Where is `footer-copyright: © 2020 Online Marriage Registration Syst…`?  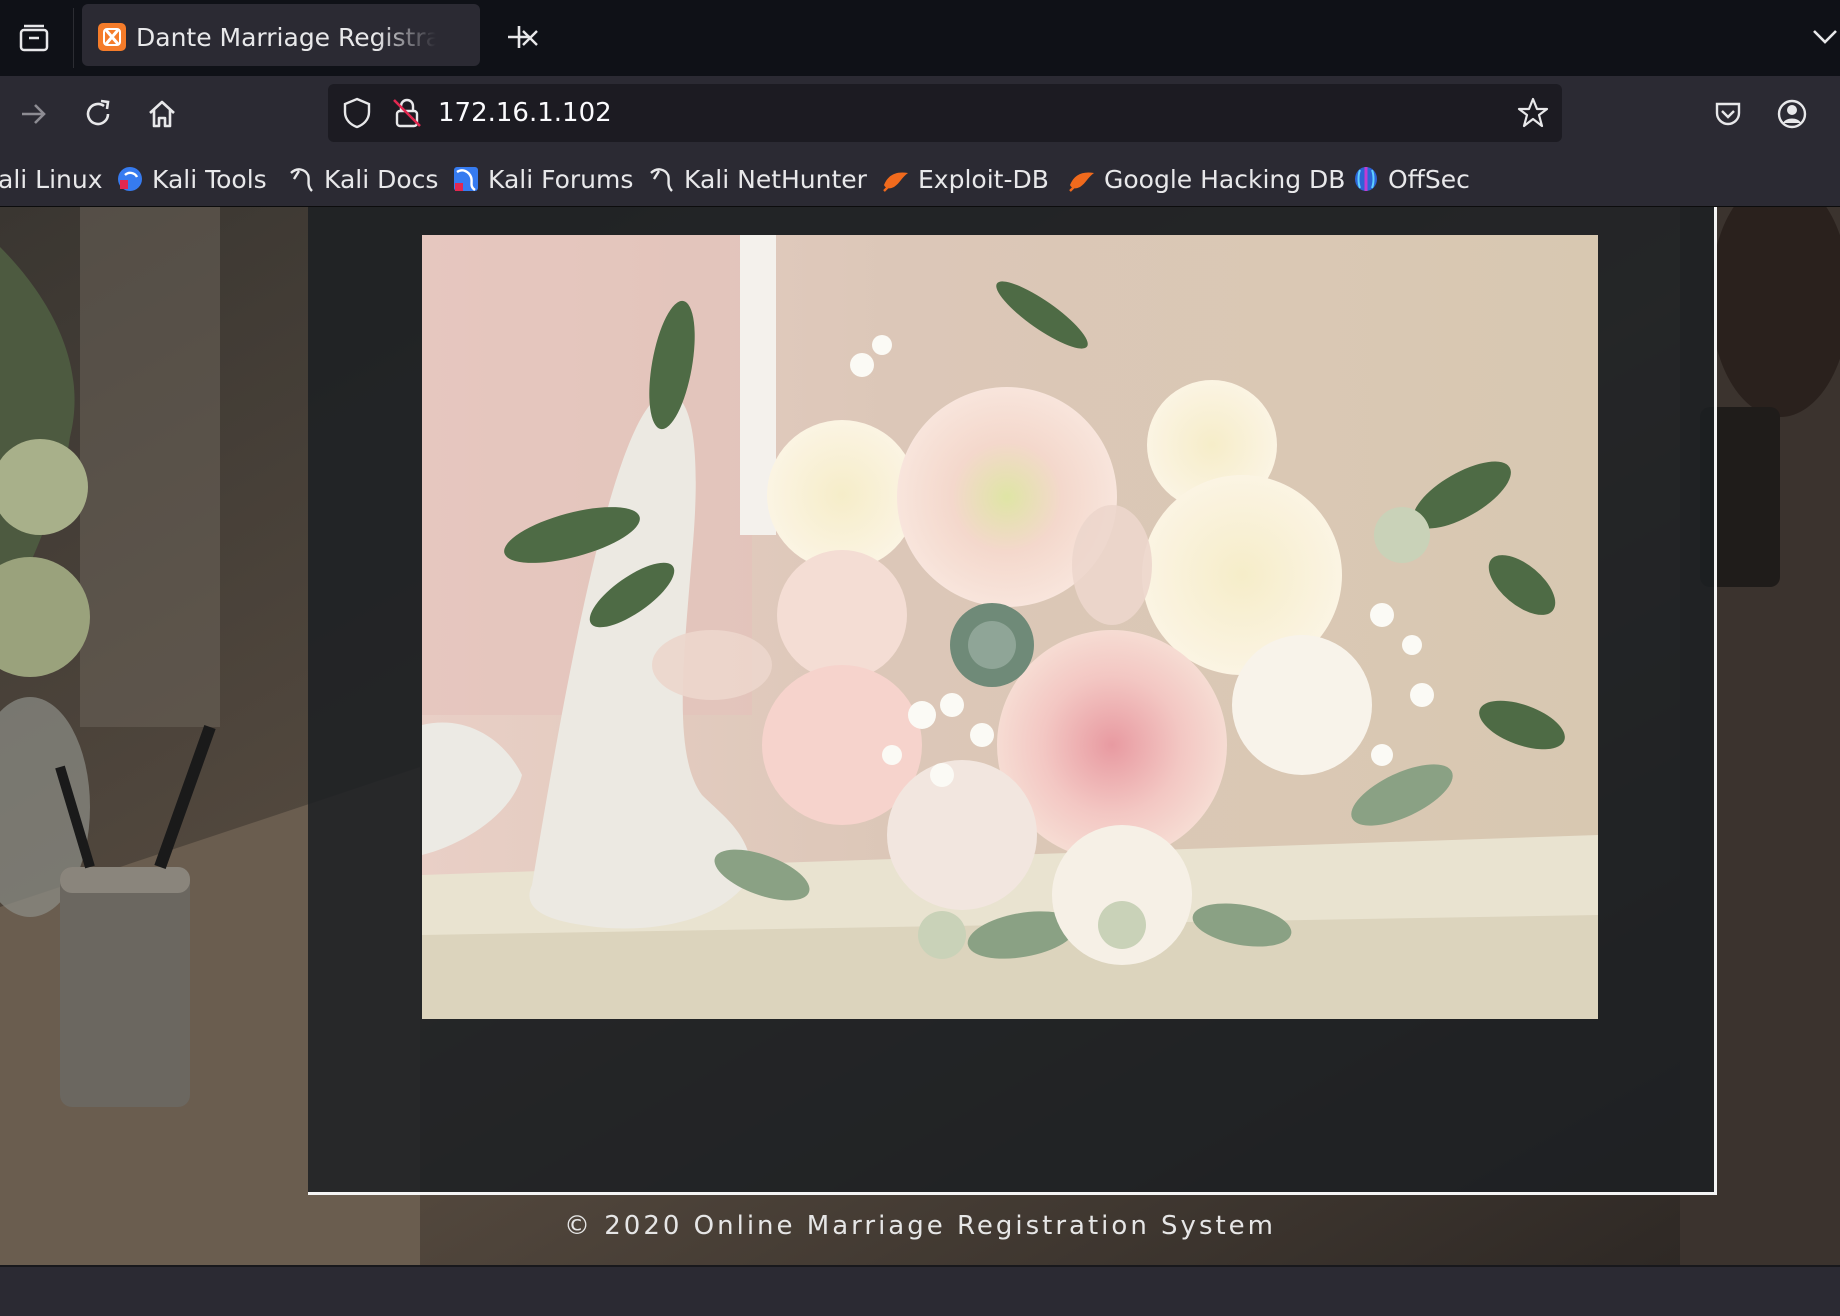 footer-copyright: © 2020 Online Marriage Registration Syst… is located at coordinates (920, 1226).